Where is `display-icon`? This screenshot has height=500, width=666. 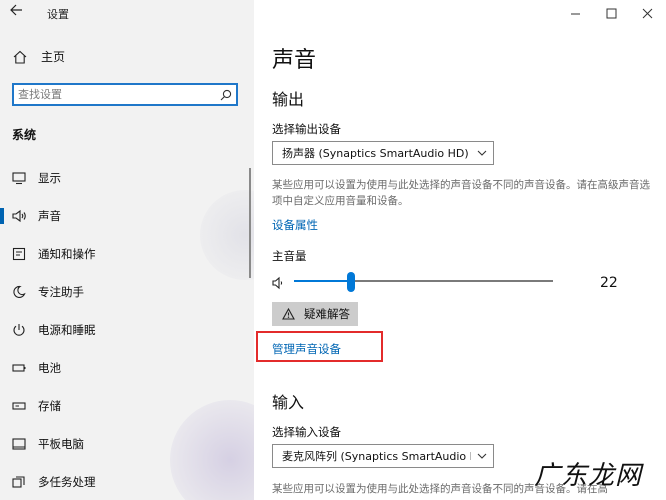
display-icon is located at coordinates (19, 178).